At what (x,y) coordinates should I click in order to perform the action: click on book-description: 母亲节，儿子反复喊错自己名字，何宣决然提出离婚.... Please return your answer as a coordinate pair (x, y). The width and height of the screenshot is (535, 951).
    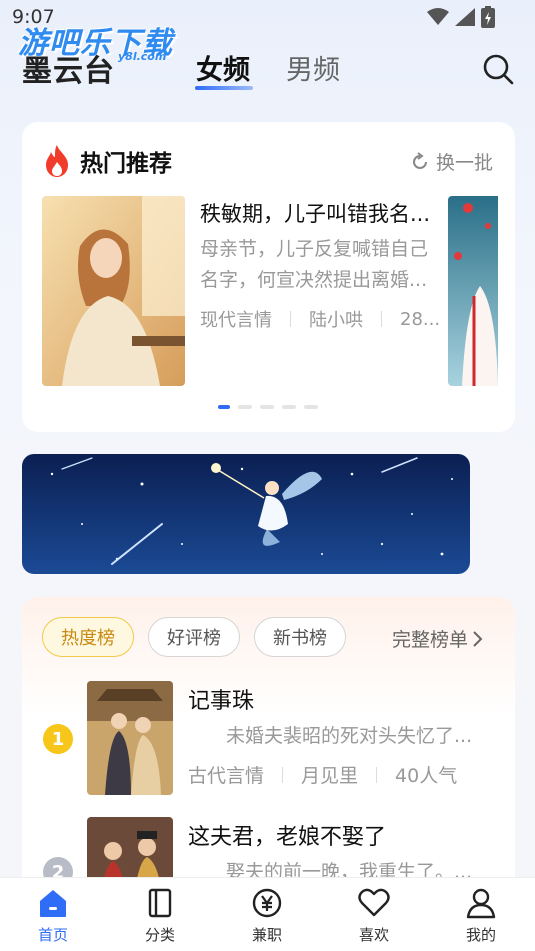
    Looking at the image, I should click on (314, 264).